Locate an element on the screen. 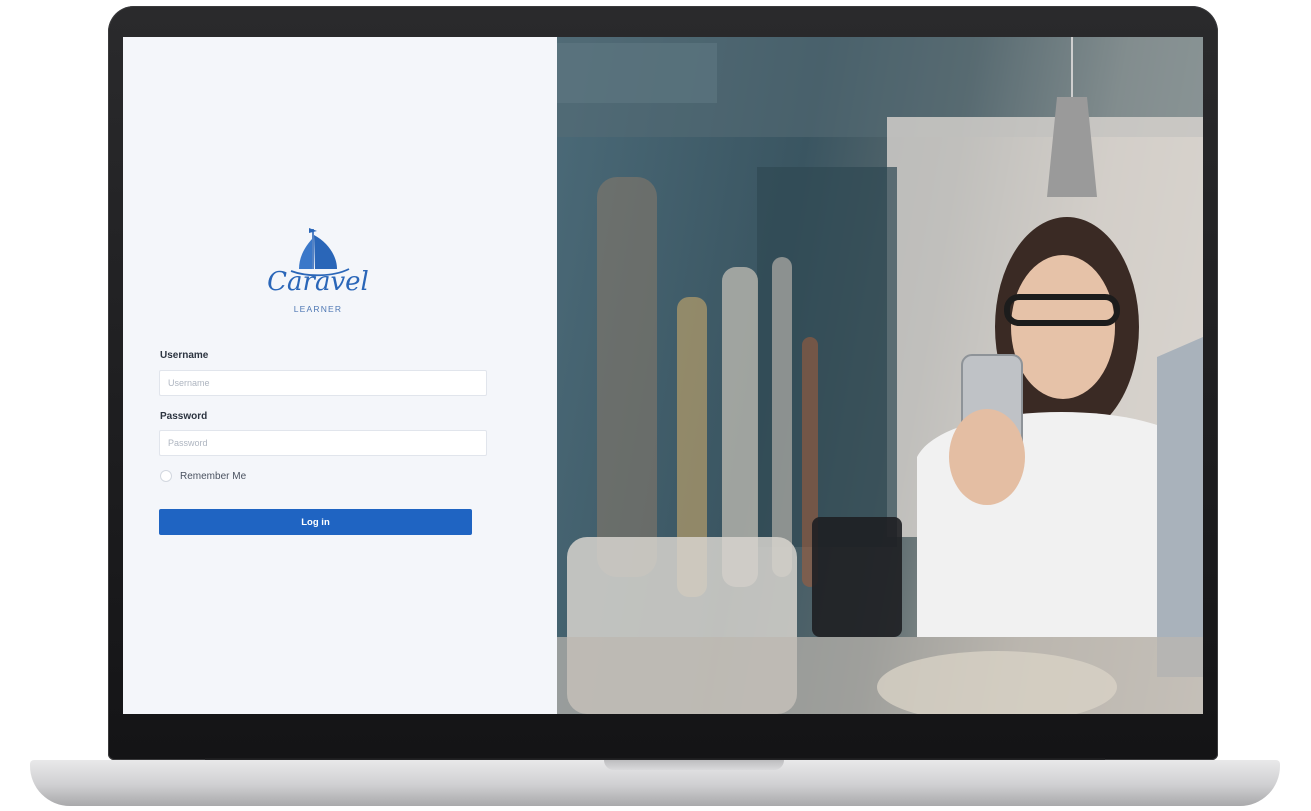 This screenshot has width=1311, height=811. remember-me-row: Remember Me is located at coordinates (203, 476).